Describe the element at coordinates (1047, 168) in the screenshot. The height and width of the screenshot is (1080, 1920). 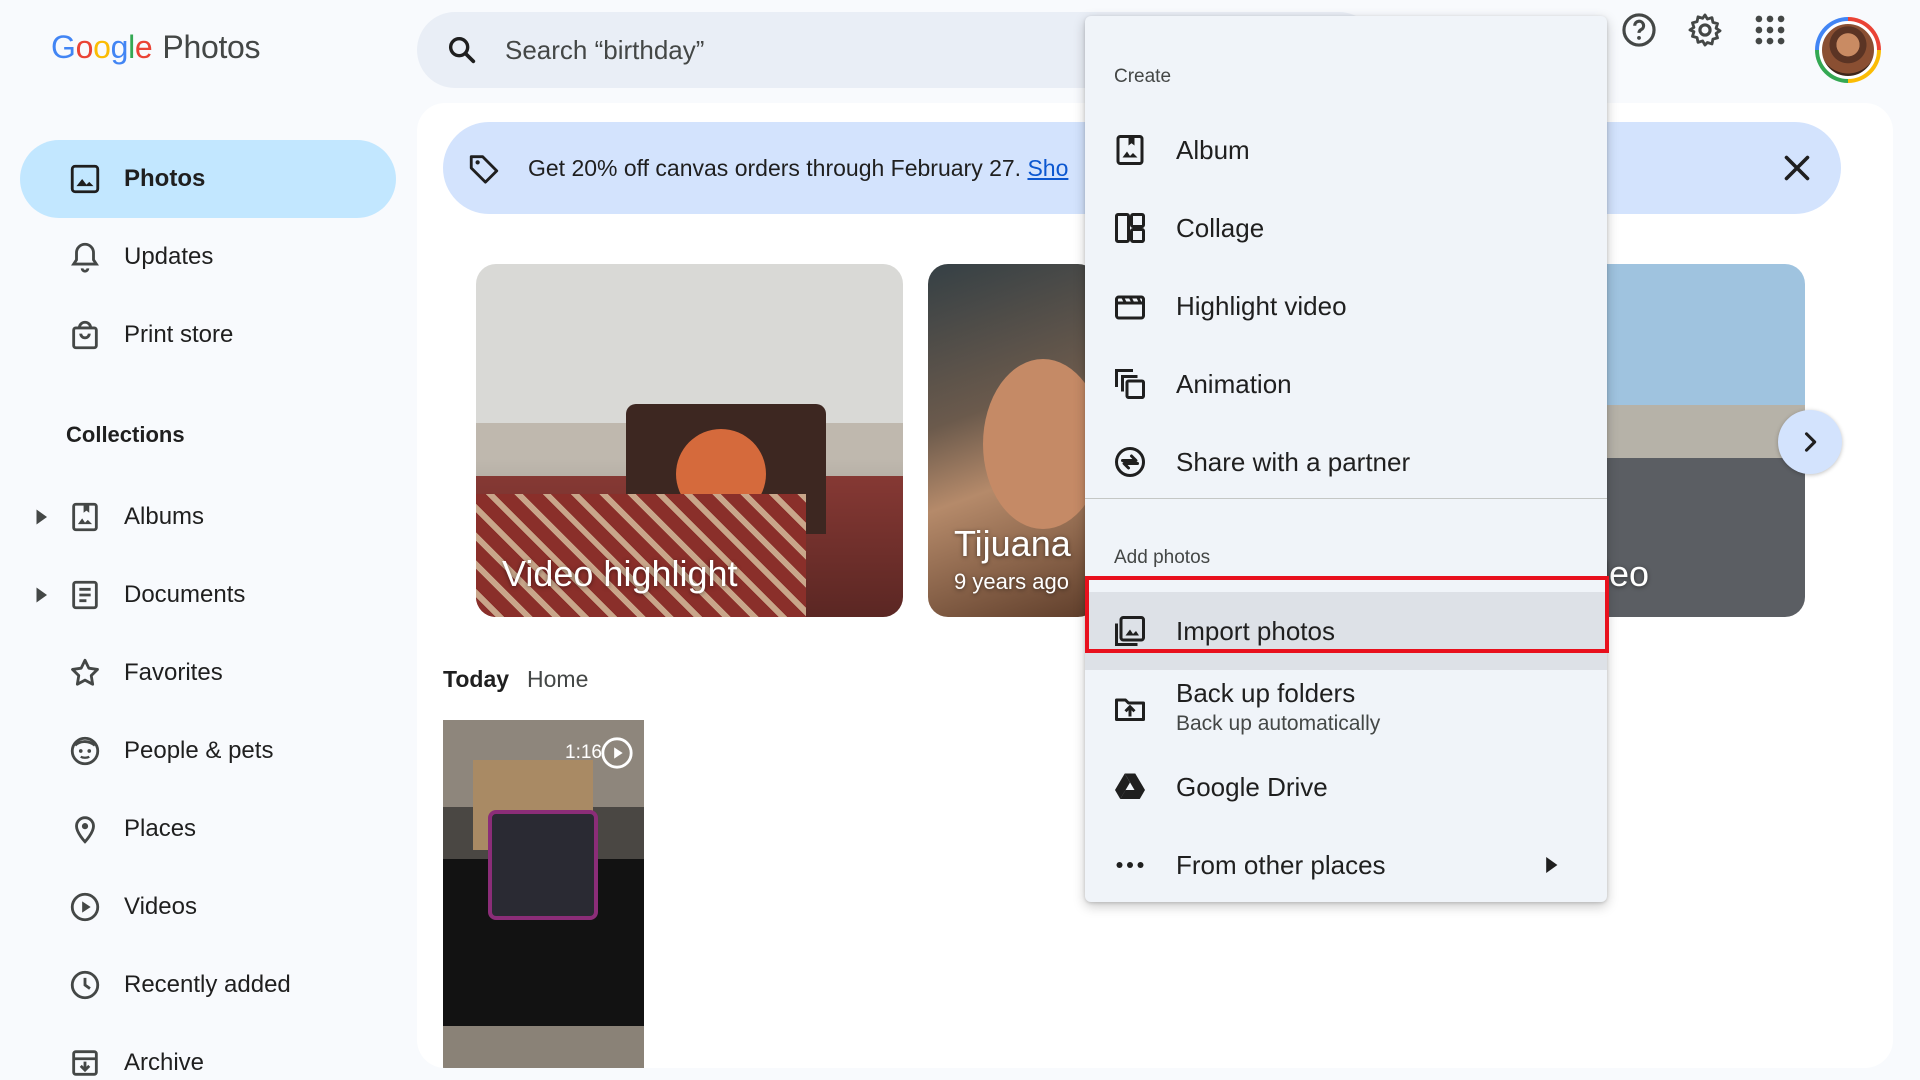
I see `promo-shop-link: Sho` at that location.